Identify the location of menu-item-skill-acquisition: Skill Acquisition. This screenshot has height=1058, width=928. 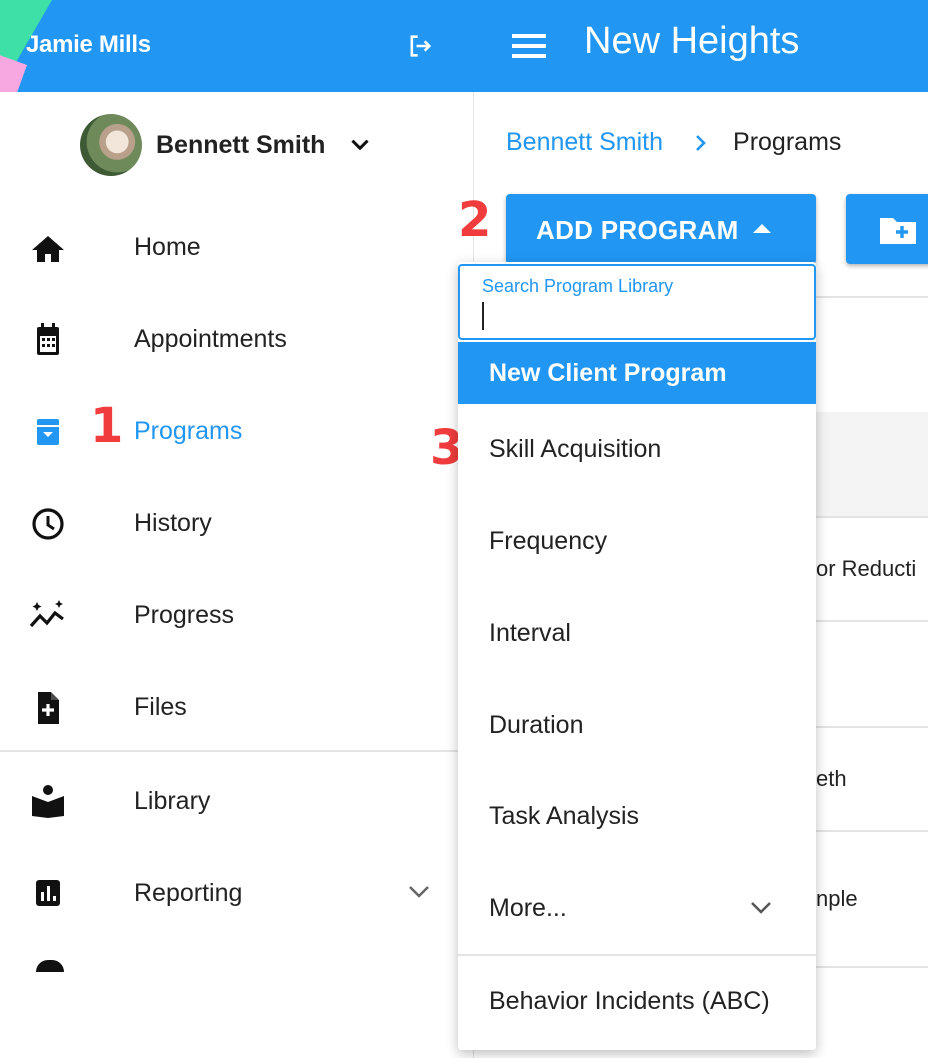
(637, 449).